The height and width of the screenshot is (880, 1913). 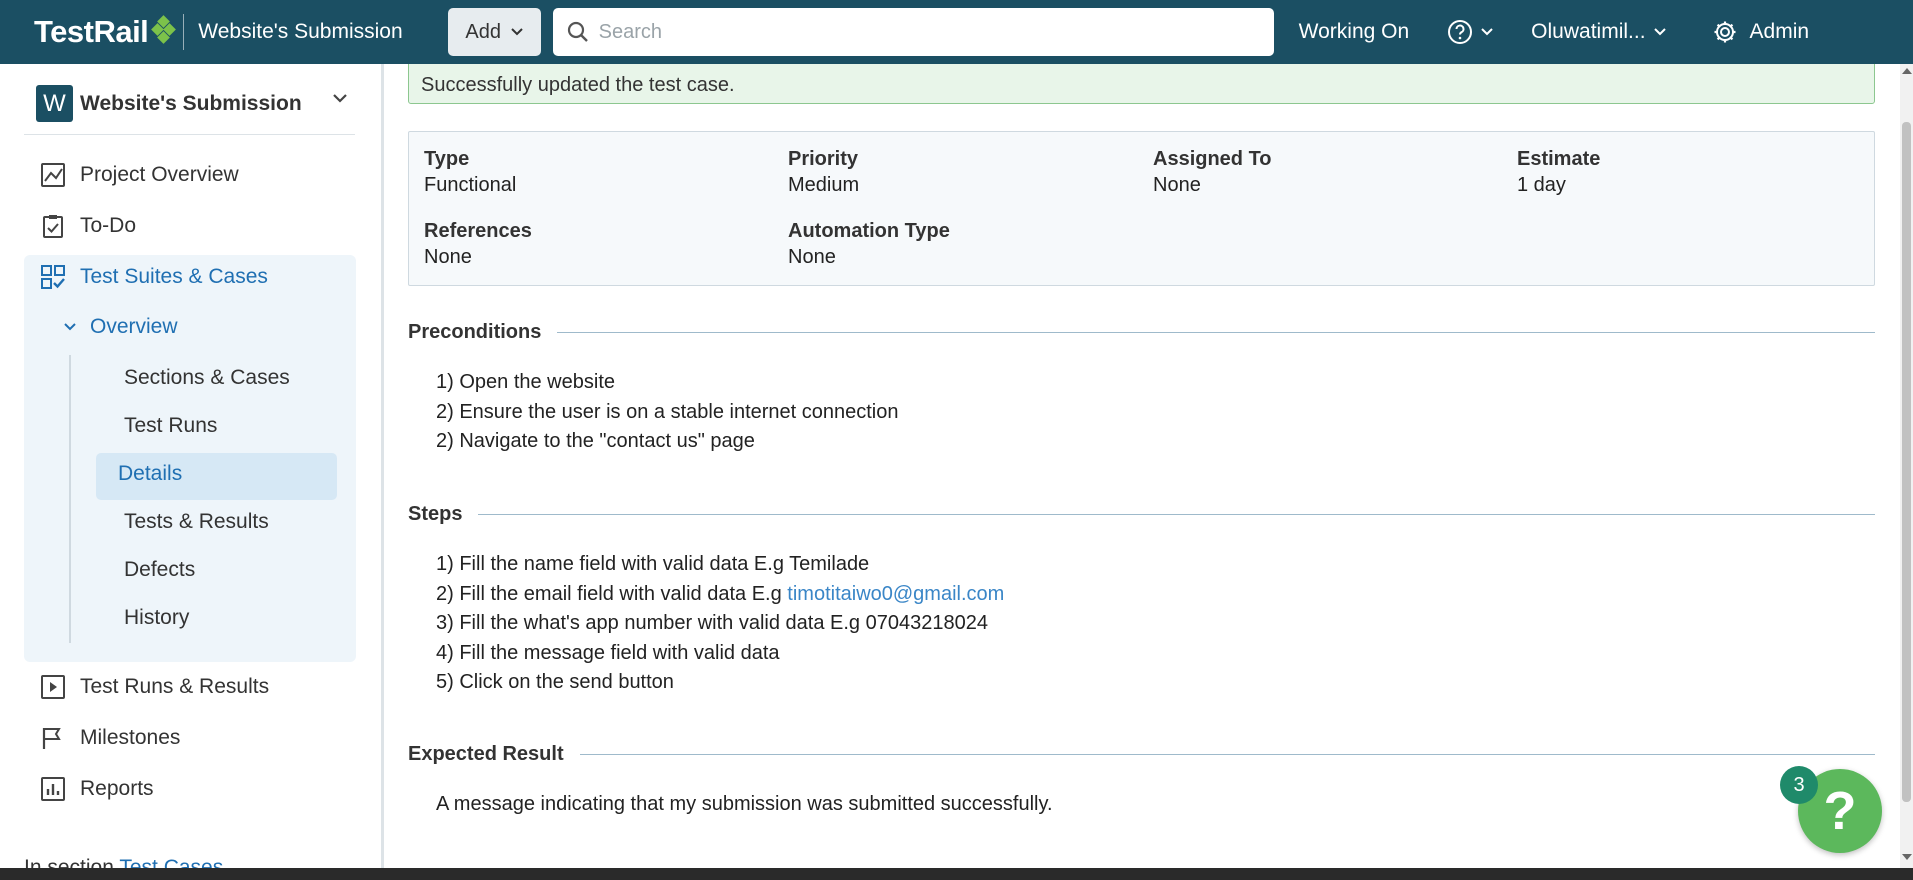 I want to click on help-menu, so click(x=1470, y=32).